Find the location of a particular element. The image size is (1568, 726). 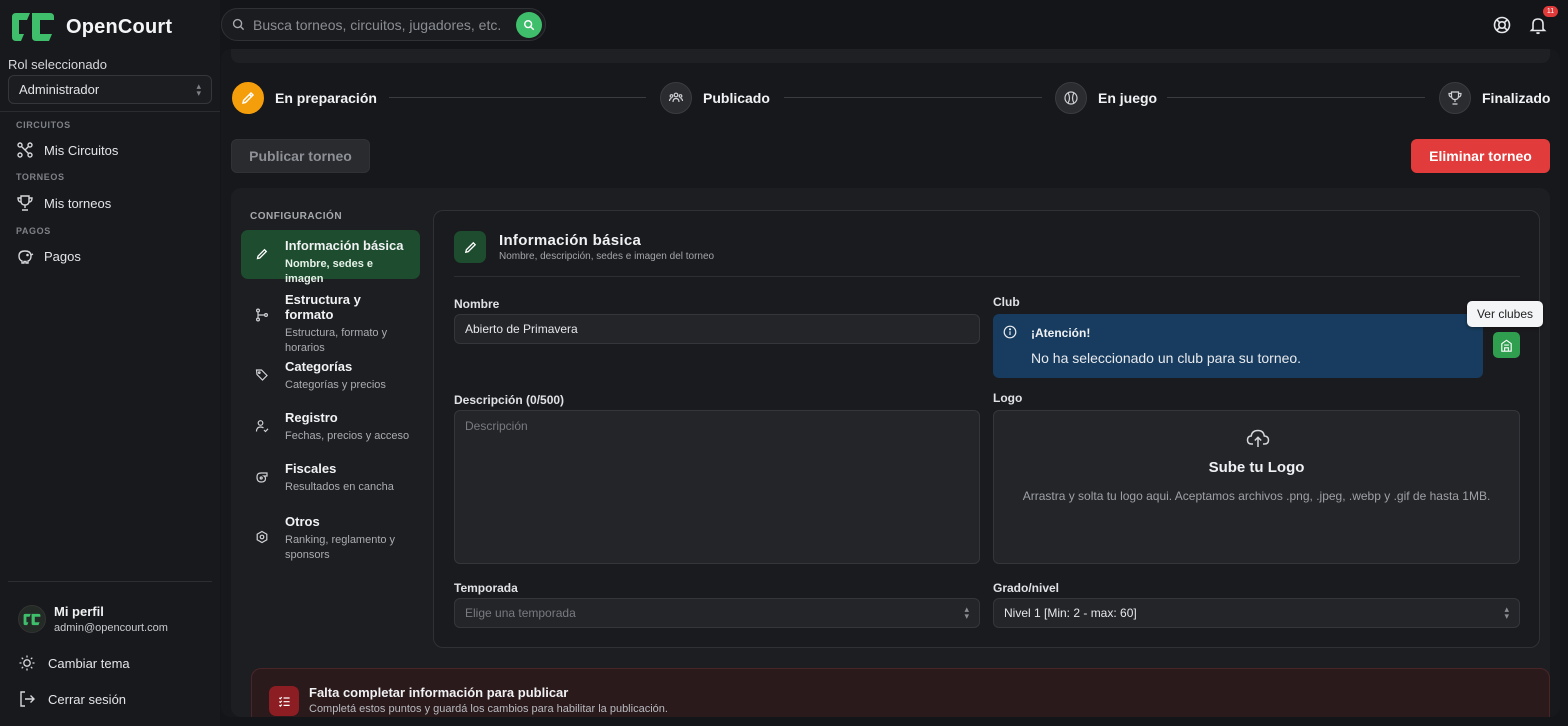

search-input is located at coordinates (380, 24).